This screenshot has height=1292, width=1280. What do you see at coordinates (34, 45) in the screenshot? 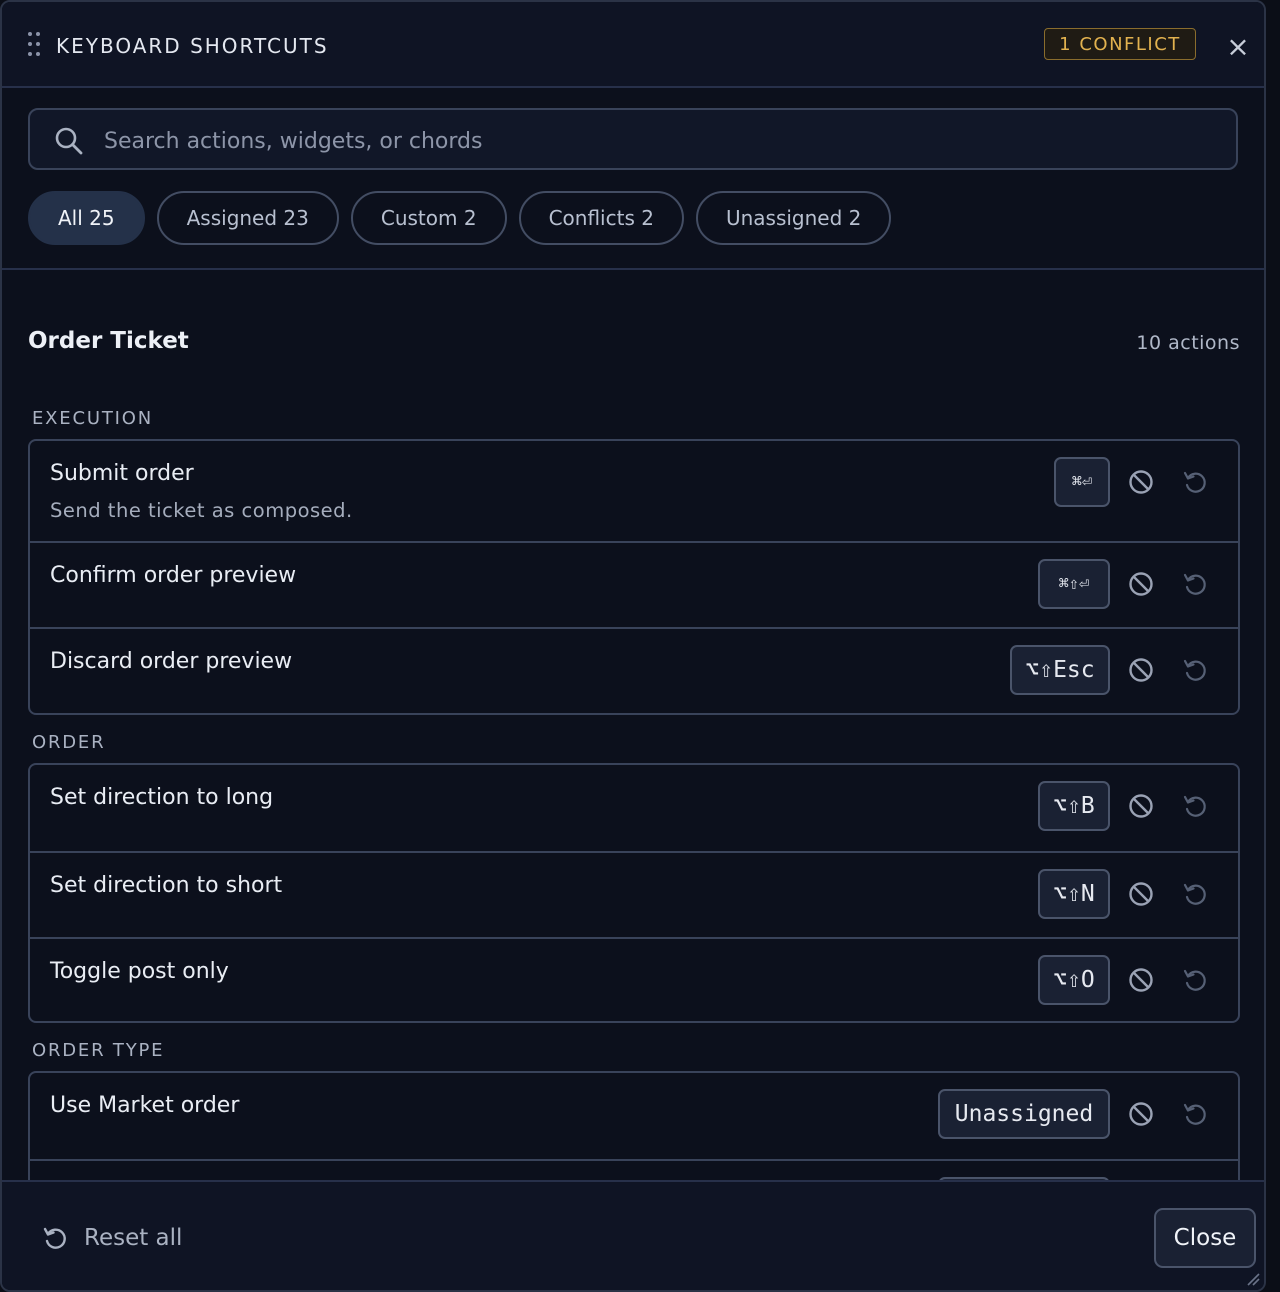
I see `drag-handle-icon` at bounding box center [34, 45].